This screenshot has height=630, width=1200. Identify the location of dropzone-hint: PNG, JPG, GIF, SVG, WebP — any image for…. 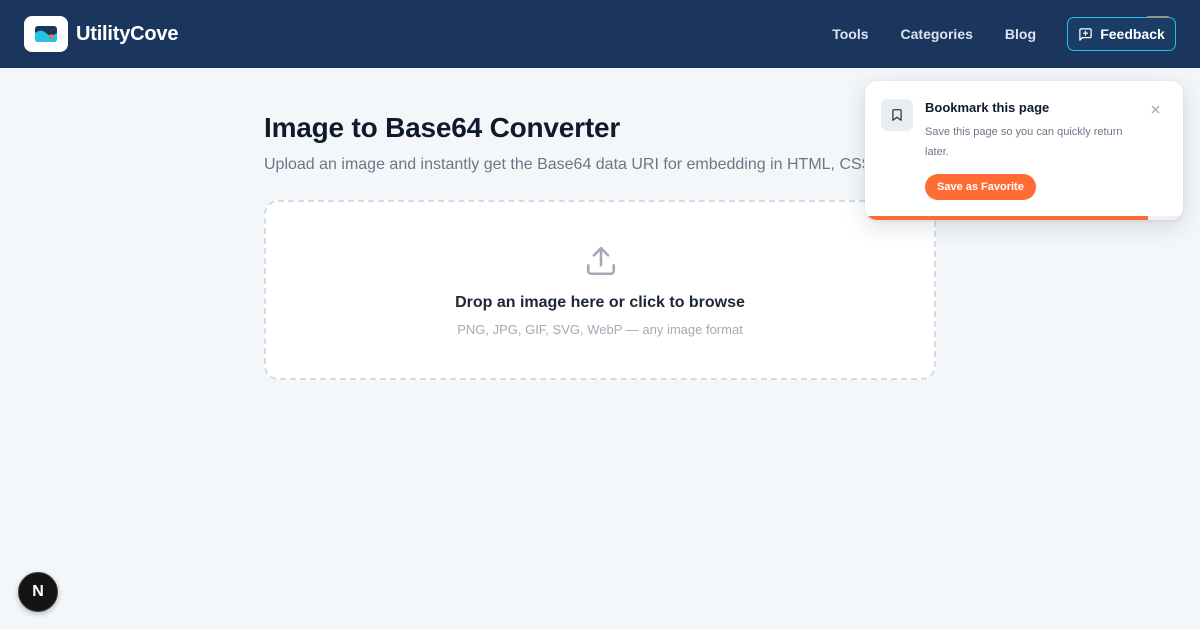
(600, 329).